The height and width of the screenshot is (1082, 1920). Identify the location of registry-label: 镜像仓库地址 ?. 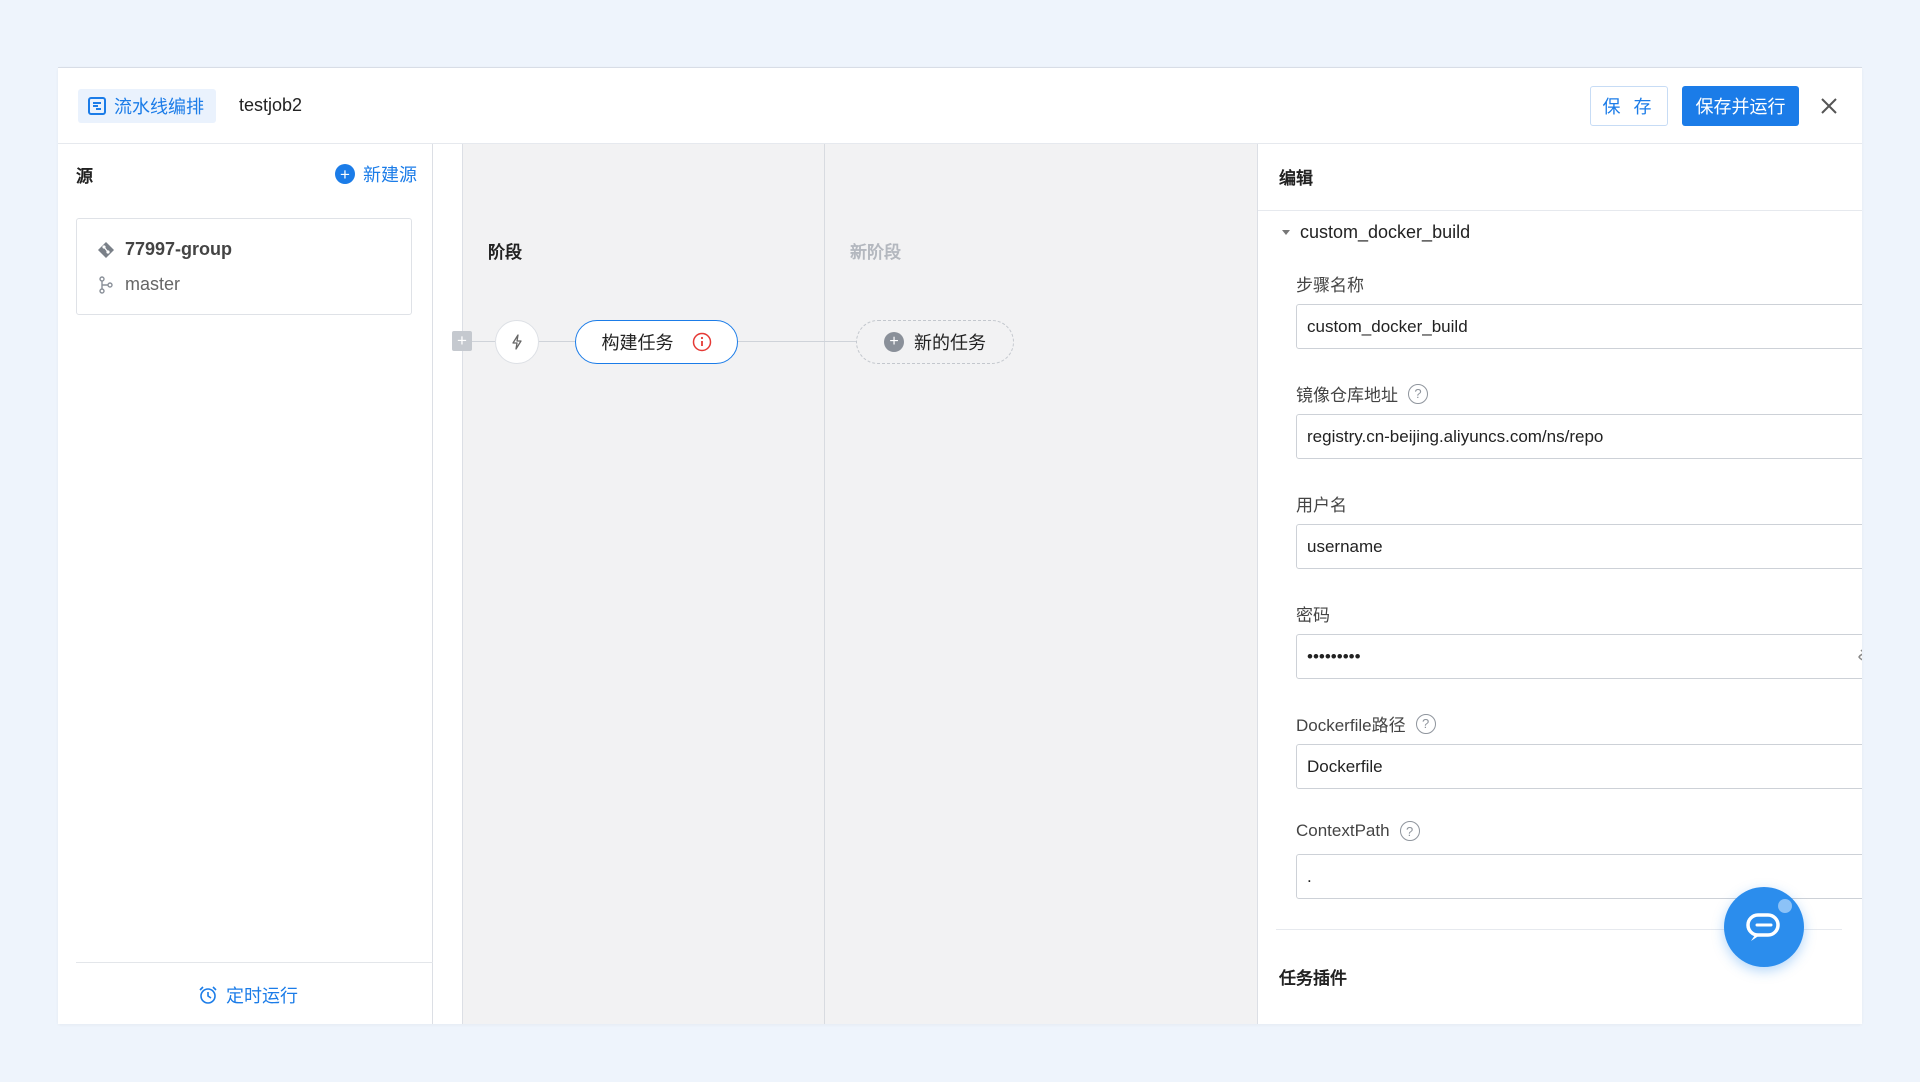
(1362, 393).